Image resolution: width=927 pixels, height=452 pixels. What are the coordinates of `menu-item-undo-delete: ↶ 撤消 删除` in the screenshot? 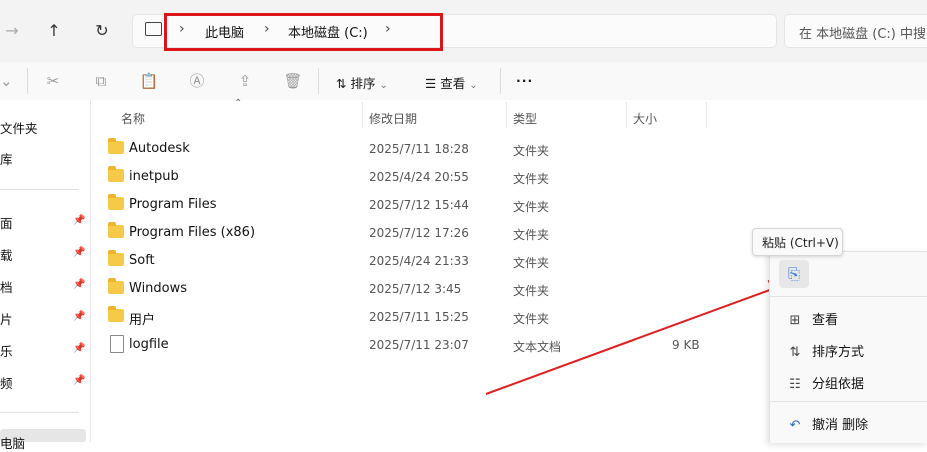 It's located at (827, 423).